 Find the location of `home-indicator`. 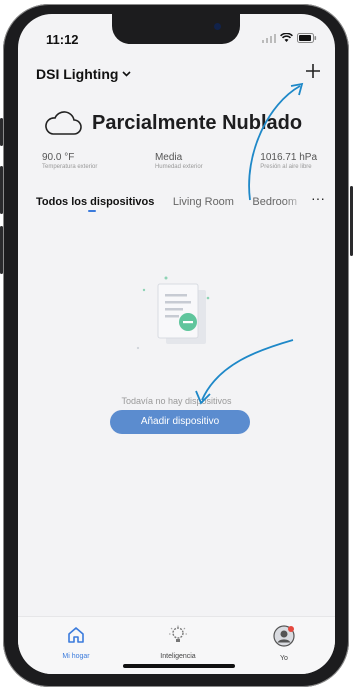

home-indicator is located at coordinates (179, 666).